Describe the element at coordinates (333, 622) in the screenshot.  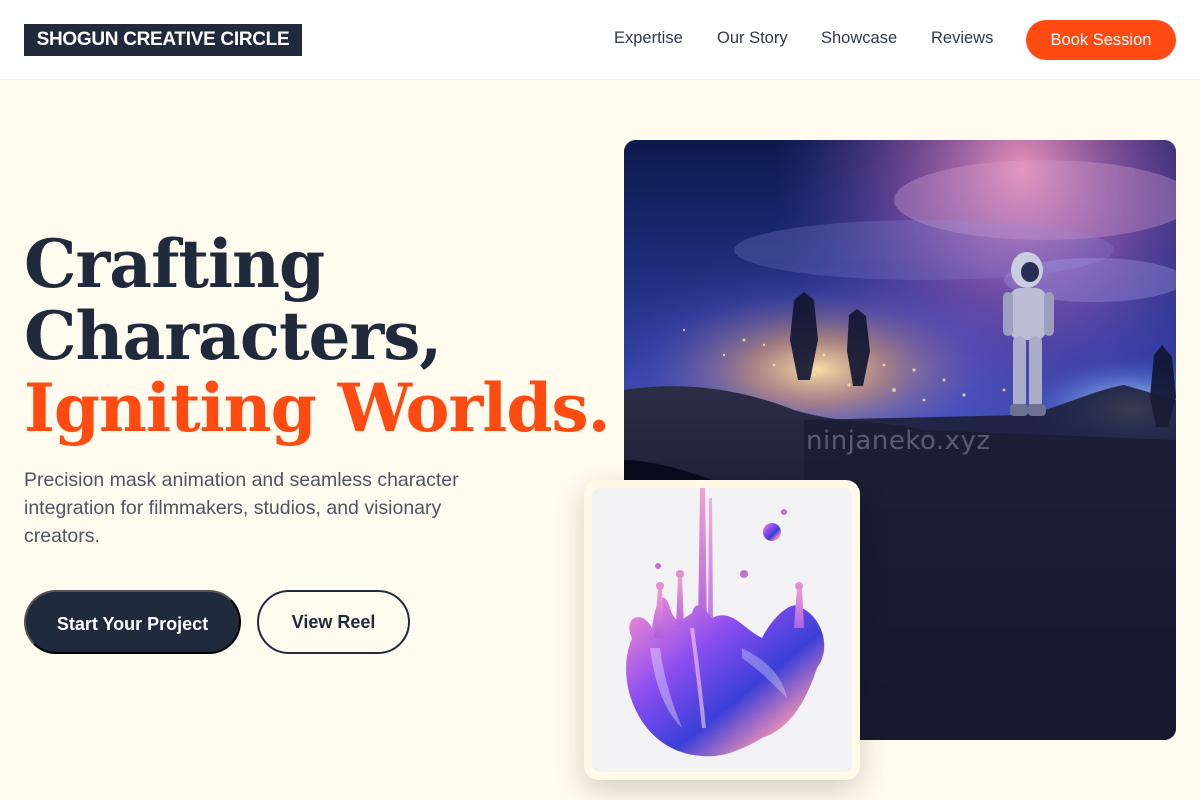
I see `view-reel-button: View Reel` at that location.